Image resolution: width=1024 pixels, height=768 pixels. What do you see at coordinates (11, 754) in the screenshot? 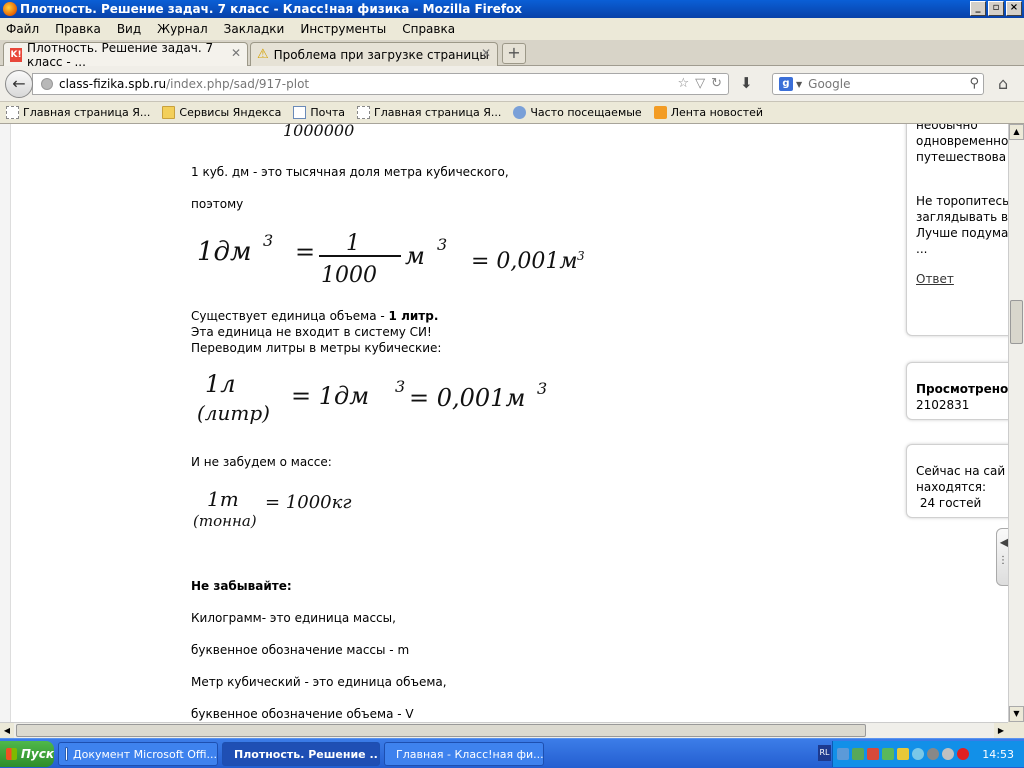
I see `windows-logo-icon` at bounding box center [11, 754].